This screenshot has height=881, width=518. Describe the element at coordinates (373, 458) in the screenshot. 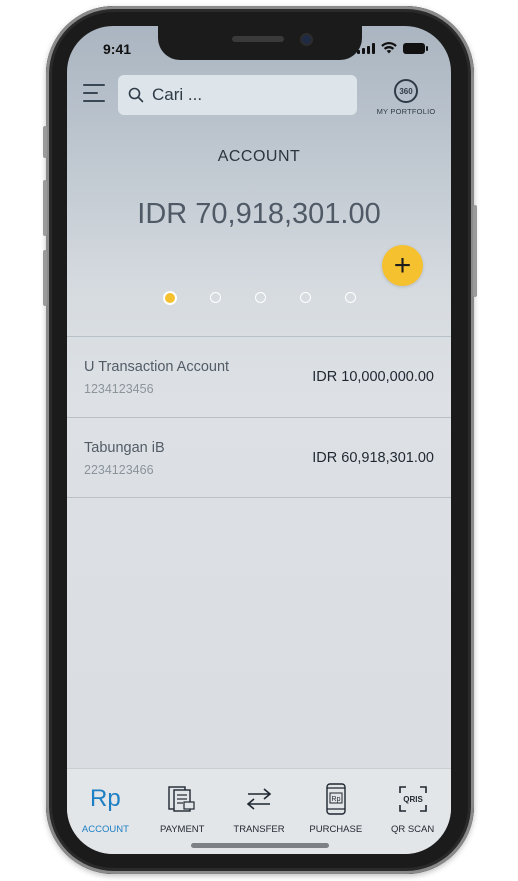

I see `account-balance: IDR 60,918,301.00` at that location.